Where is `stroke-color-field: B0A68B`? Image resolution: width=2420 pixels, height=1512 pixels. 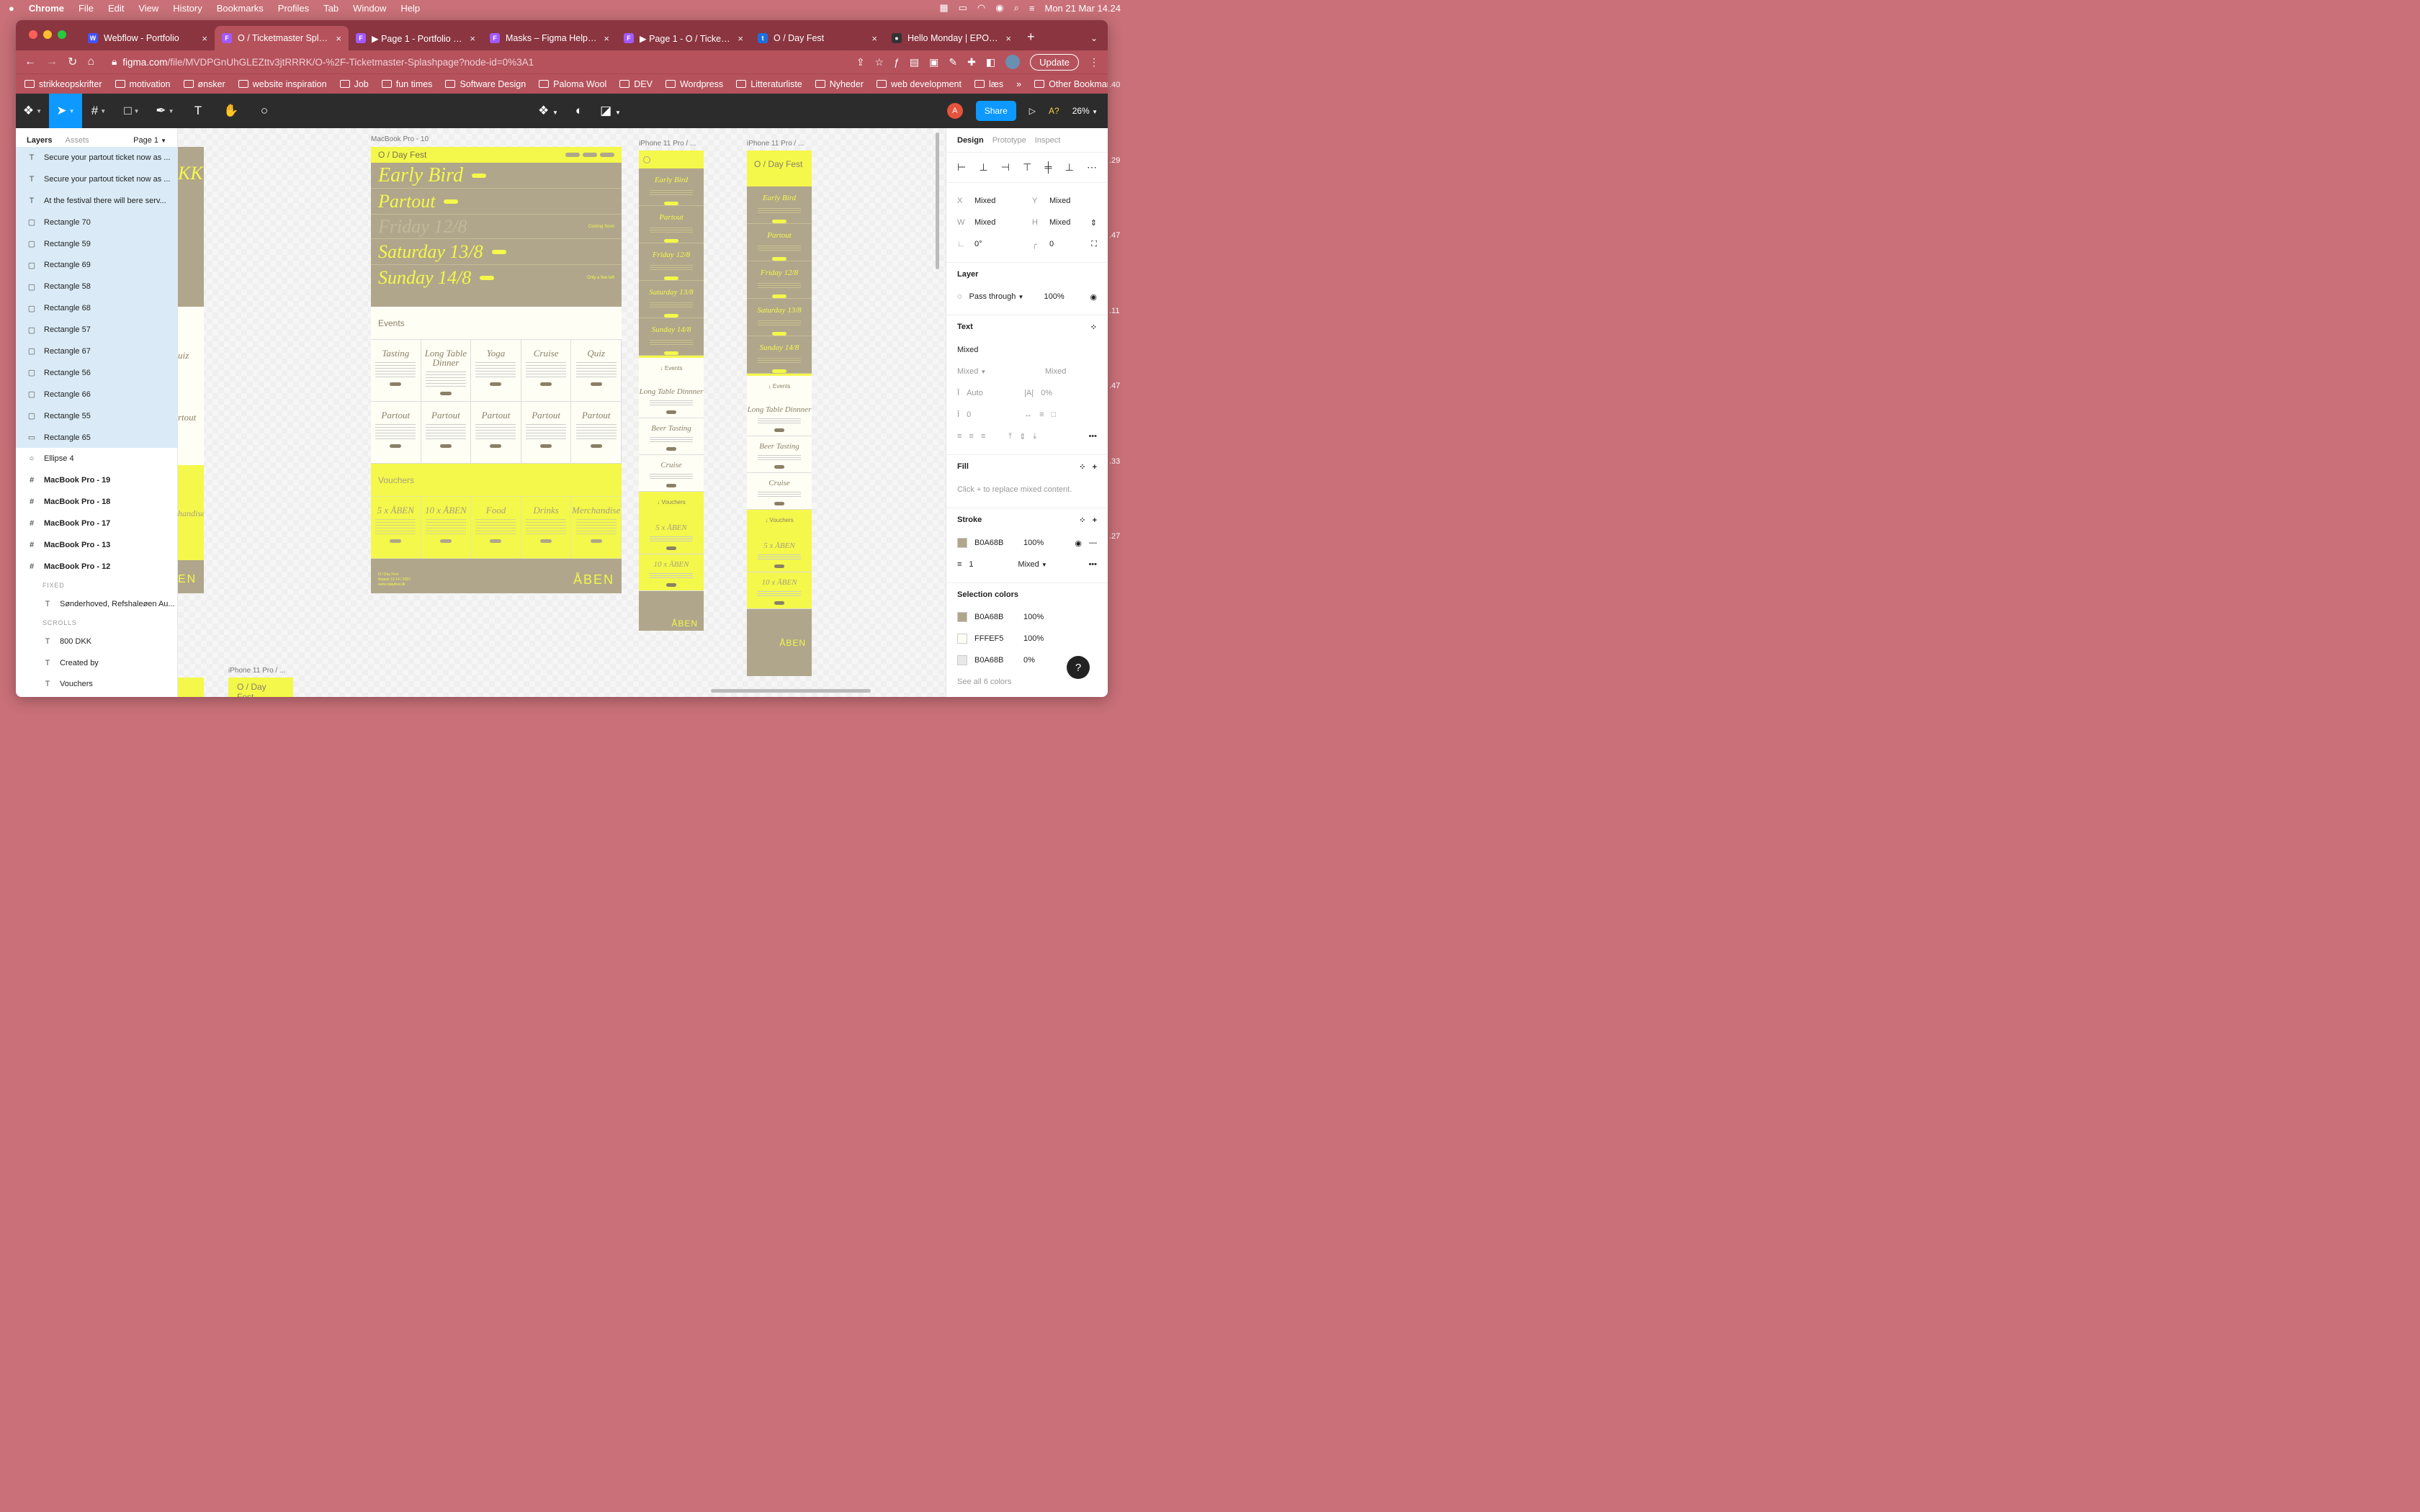 stroke-color-field: B0A68B is located at coordinates (995, 543).